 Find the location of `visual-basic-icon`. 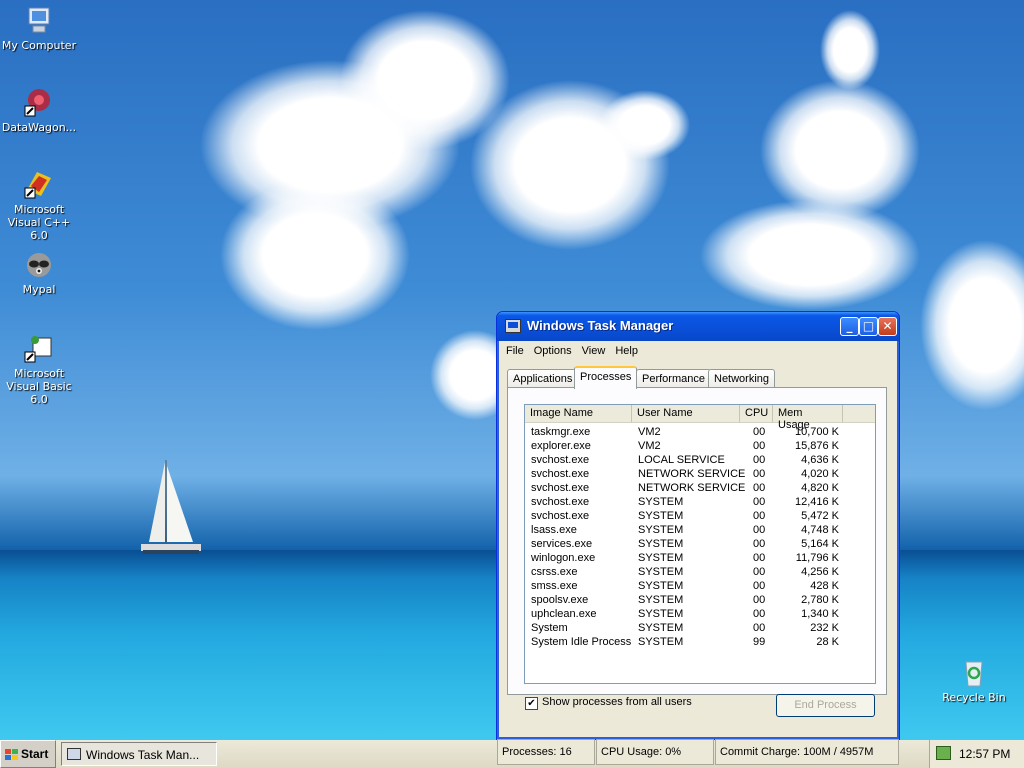

visual-basic-icon is located at coordinates (38, 349).